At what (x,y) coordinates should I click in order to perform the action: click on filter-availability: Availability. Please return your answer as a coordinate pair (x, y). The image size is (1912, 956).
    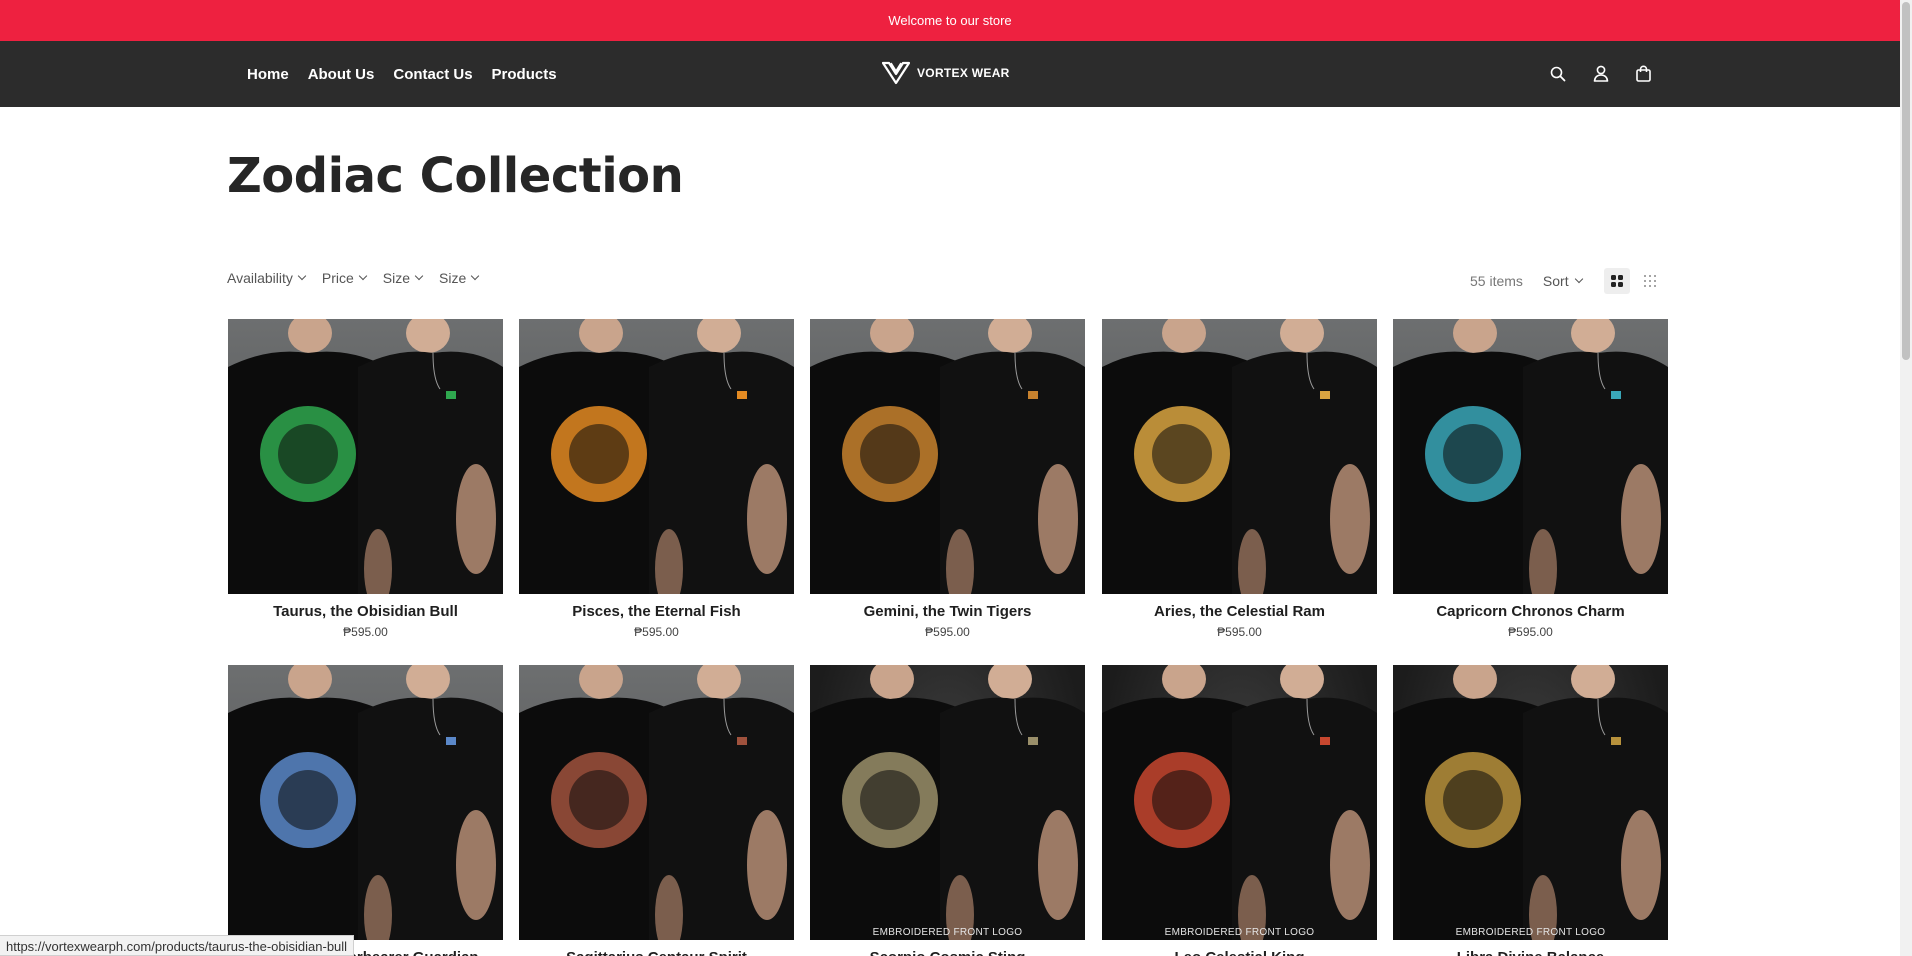
    Looking at the image, I should click on (267, 278).